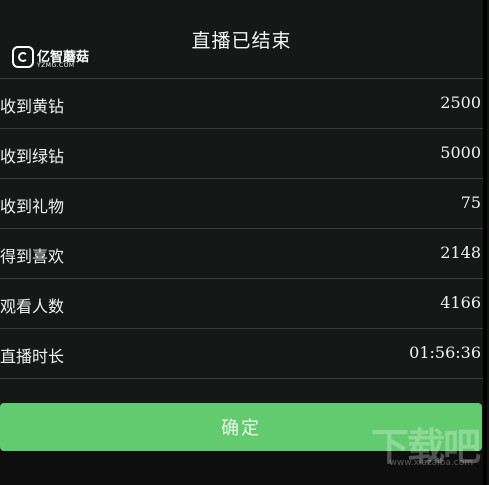 The width and height of the screenshot is (489, 485). Describe the element at coordinates (32, 306) in the screenshot. I see `stat-label: 观看人数` at that location.